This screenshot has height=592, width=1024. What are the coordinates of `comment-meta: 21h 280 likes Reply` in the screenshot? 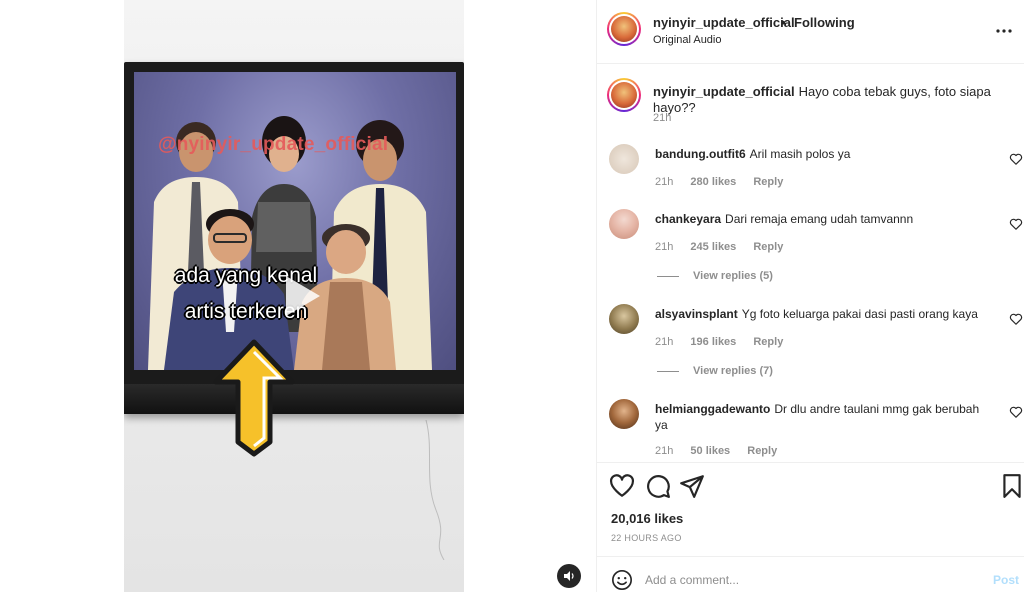 It's located at (726, 182).